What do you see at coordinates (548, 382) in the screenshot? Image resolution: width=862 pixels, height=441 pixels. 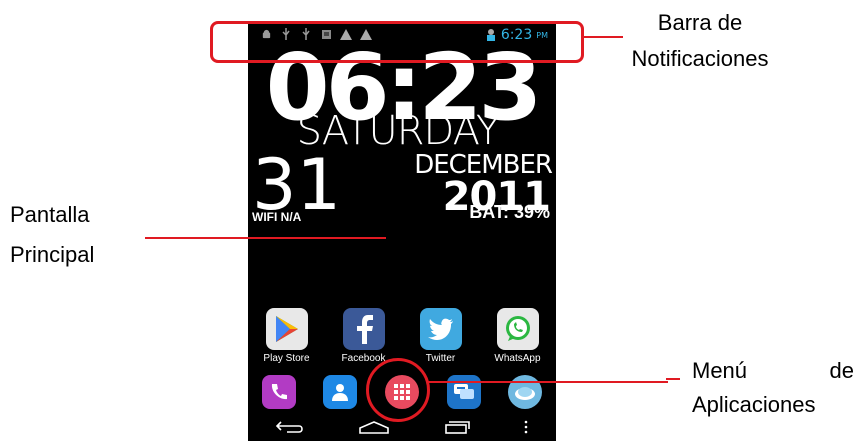 I see `app-drawer-pointer` at bounding box center [548, 382].